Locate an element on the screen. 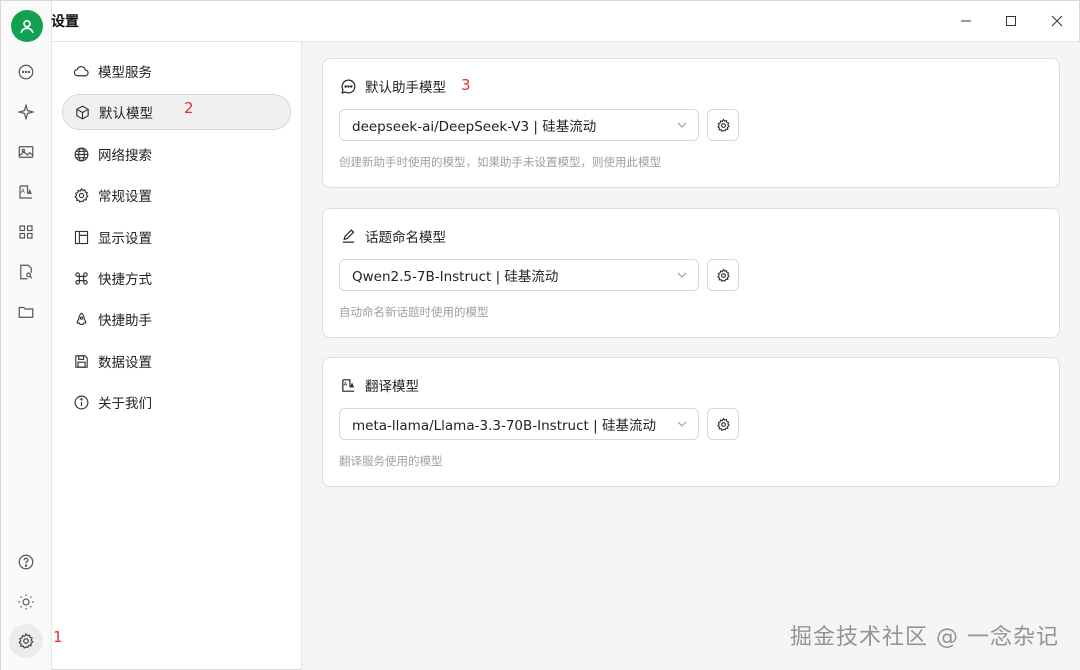  globe-icon is located at coordinates (81, 154).